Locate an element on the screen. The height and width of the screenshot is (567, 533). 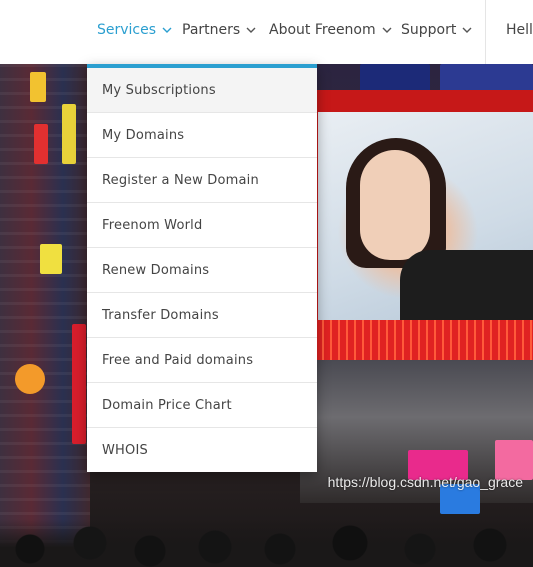
hero-figure is located at coordinates (395, 205).